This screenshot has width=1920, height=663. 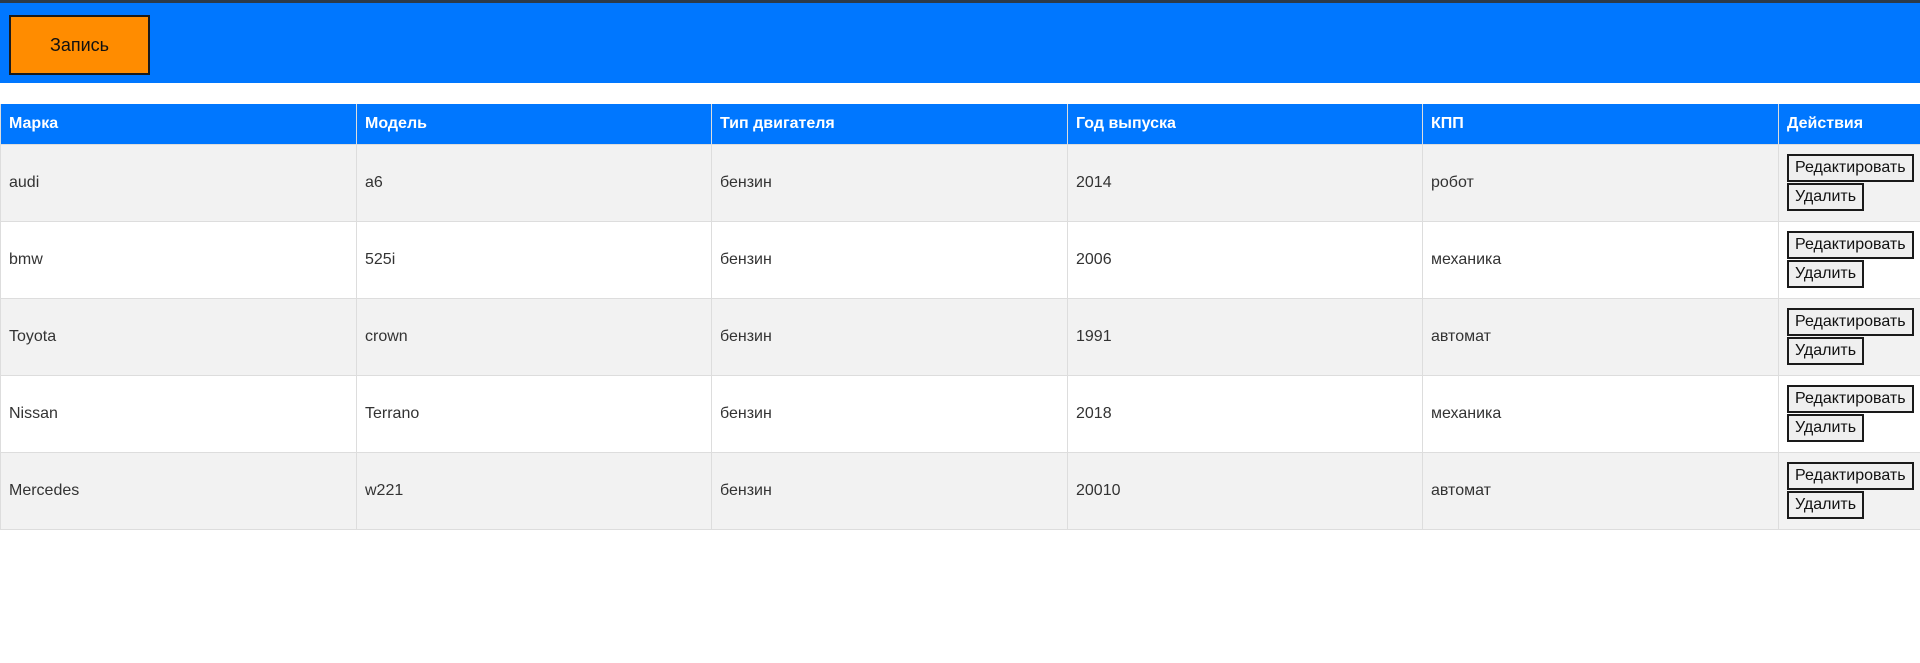 What do you see at coordinates (1849, 124) in the screenshot?
I see `column-header-actions: Действия` at bounding box center [1849, 124].